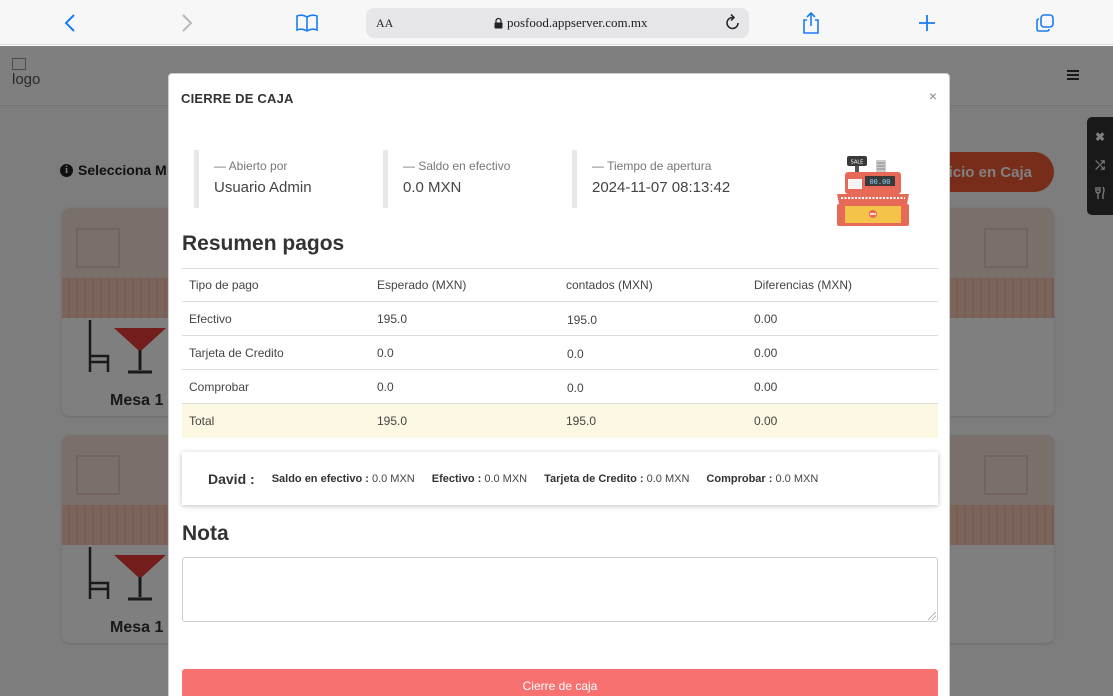 This screenshot has height=696, width=1113. Describe the element at coordinates (733, 24) in the screenshot. I see `reload-icon` at that location.